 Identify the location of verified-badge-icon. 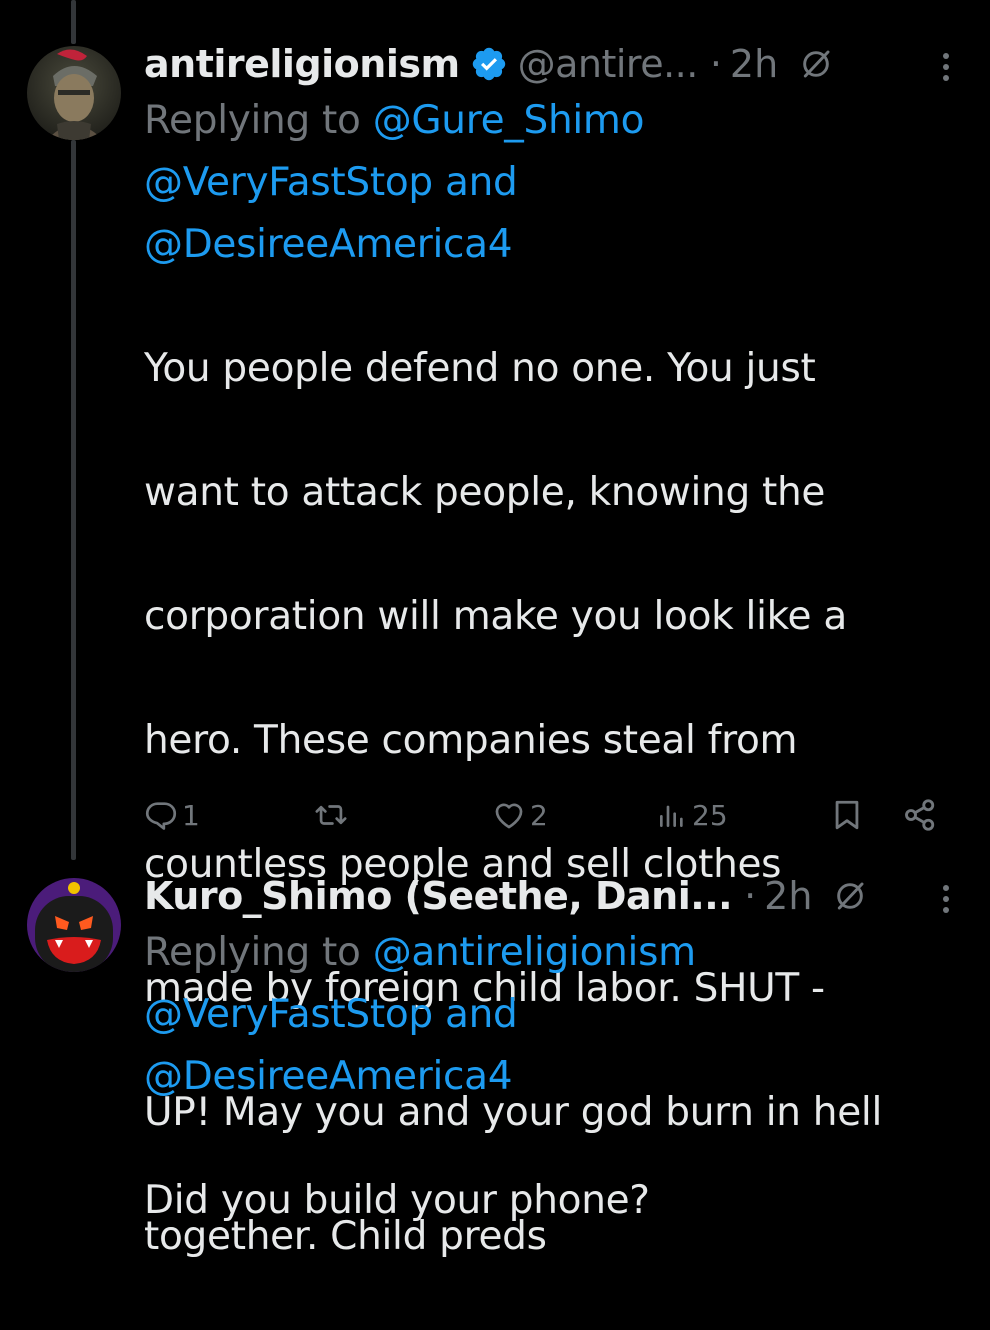
(489, 64).